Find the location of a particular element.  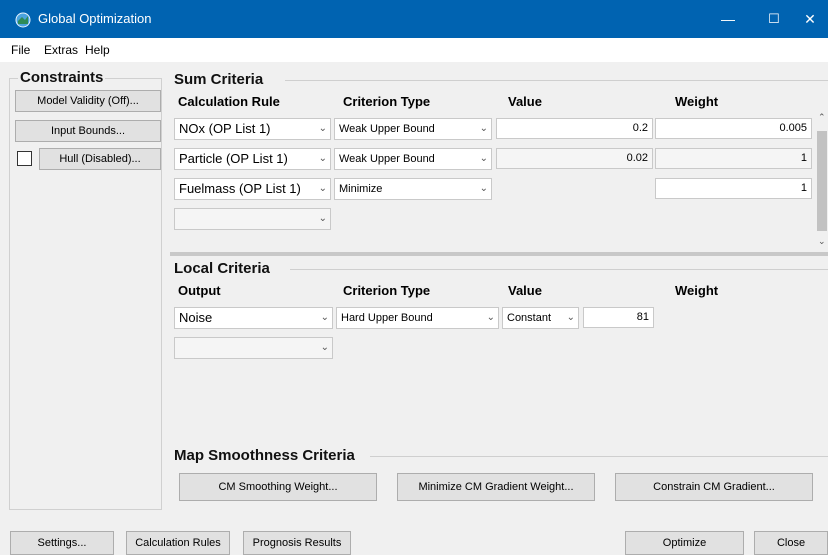

calc-rule-select: Particle (OP List 1) ⌄ is located at coordinates (252, 159).